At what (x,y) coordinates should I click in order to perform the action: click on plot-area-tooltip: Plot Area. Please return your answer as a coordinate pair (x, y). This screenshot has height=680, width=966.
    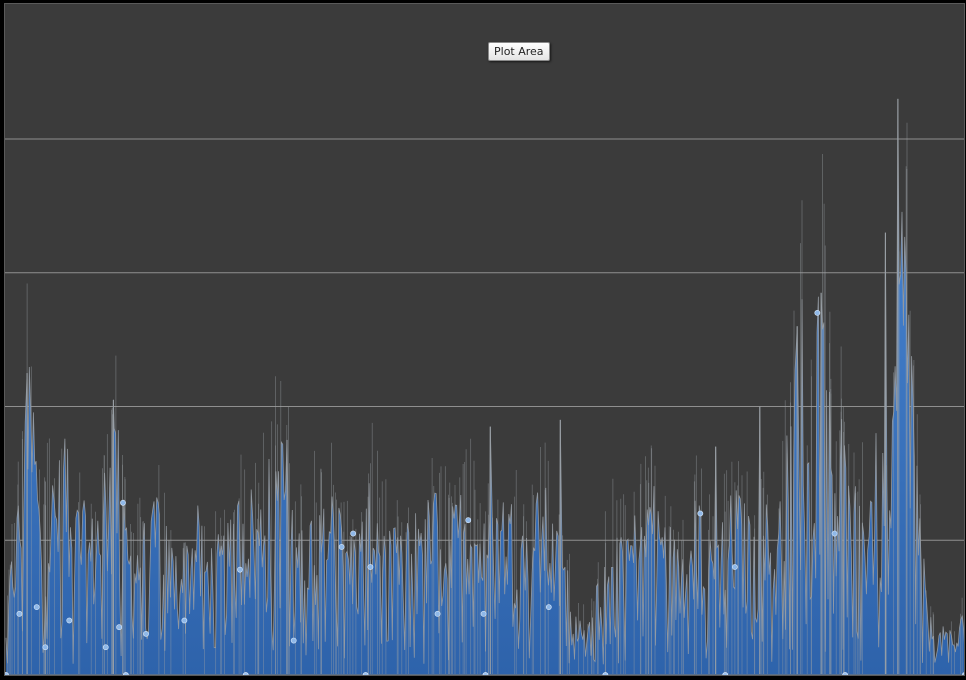
    Looking at the image, I should click on (519, 51).